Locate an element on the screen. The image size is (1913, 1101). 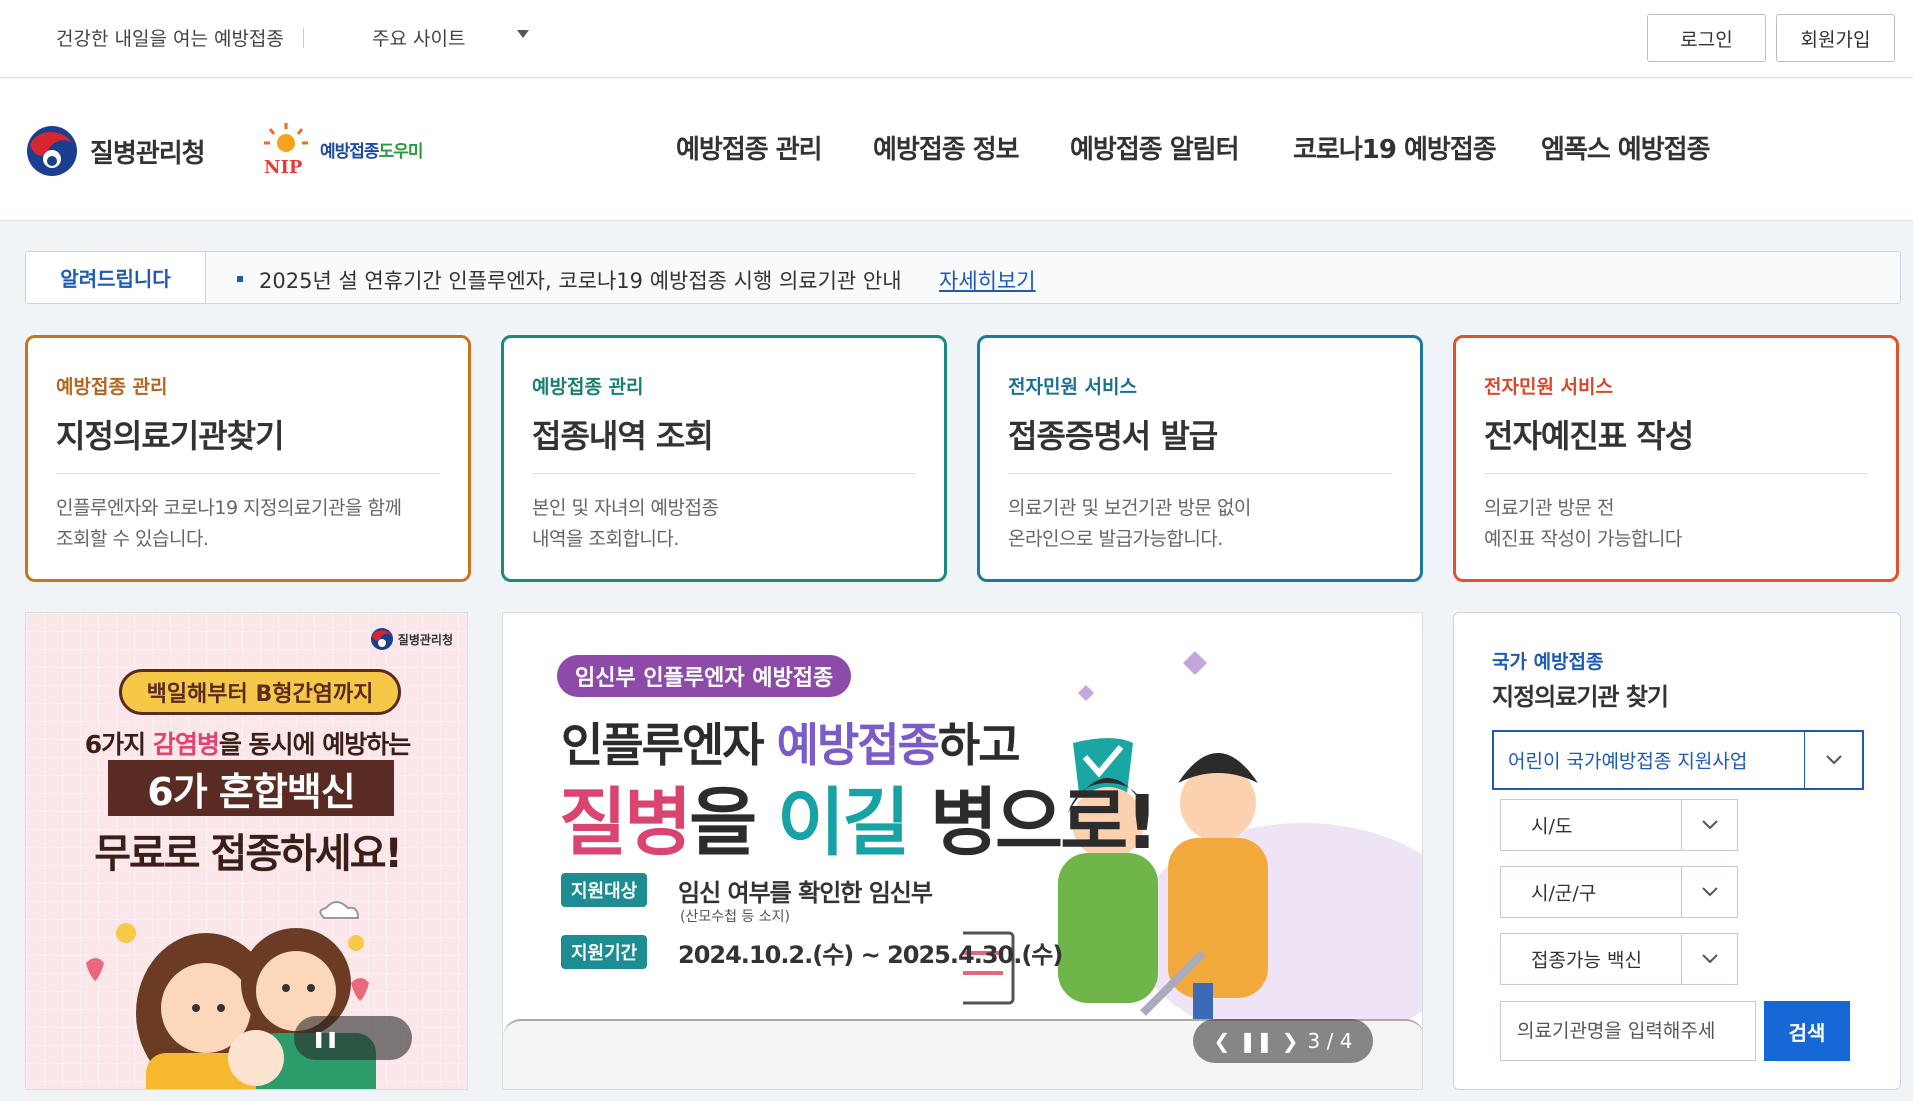
card-title: 접종증명서 발급 is located at coordinates (1113, 436).